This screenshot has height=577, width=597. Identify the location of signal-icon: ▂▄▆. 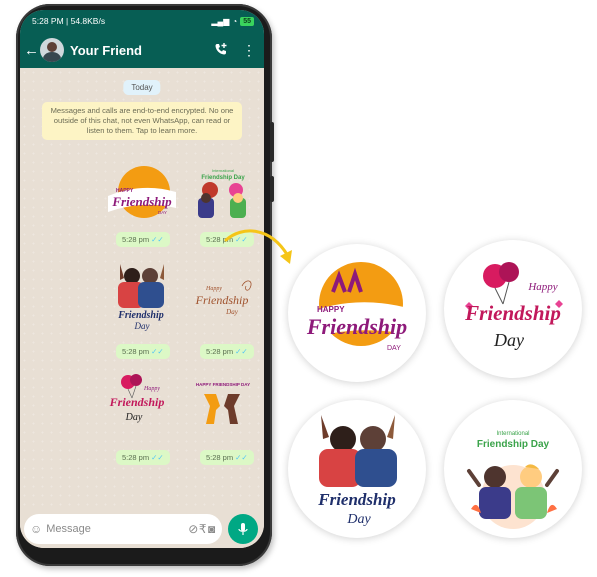
(220, 21).